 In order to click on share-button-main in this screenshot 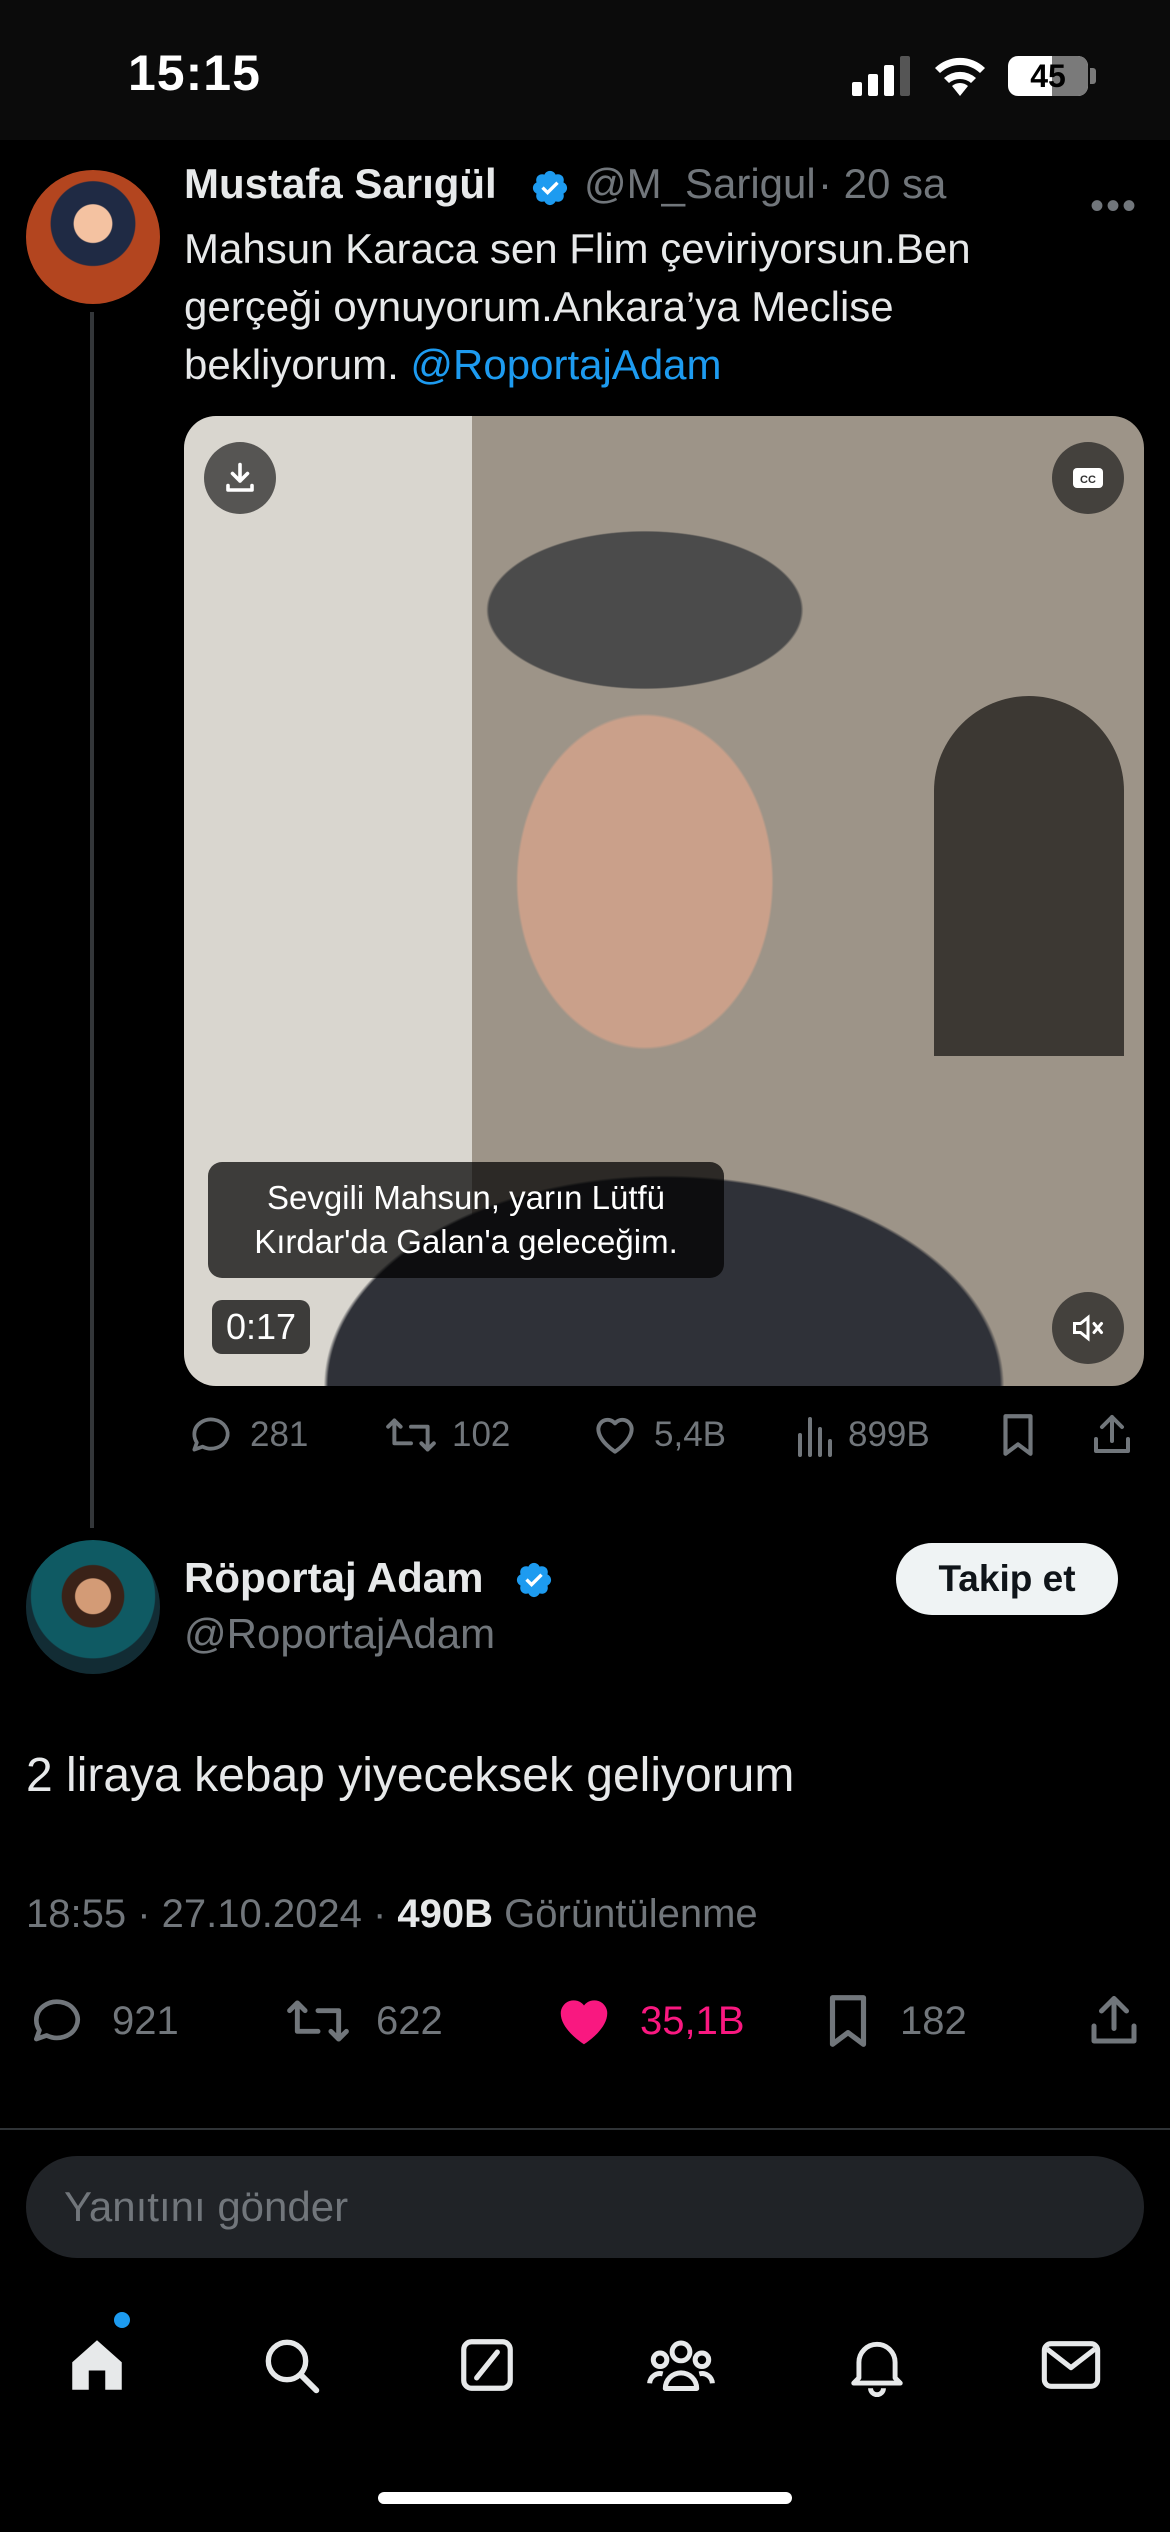, I will do `click(1114, 2021)`.